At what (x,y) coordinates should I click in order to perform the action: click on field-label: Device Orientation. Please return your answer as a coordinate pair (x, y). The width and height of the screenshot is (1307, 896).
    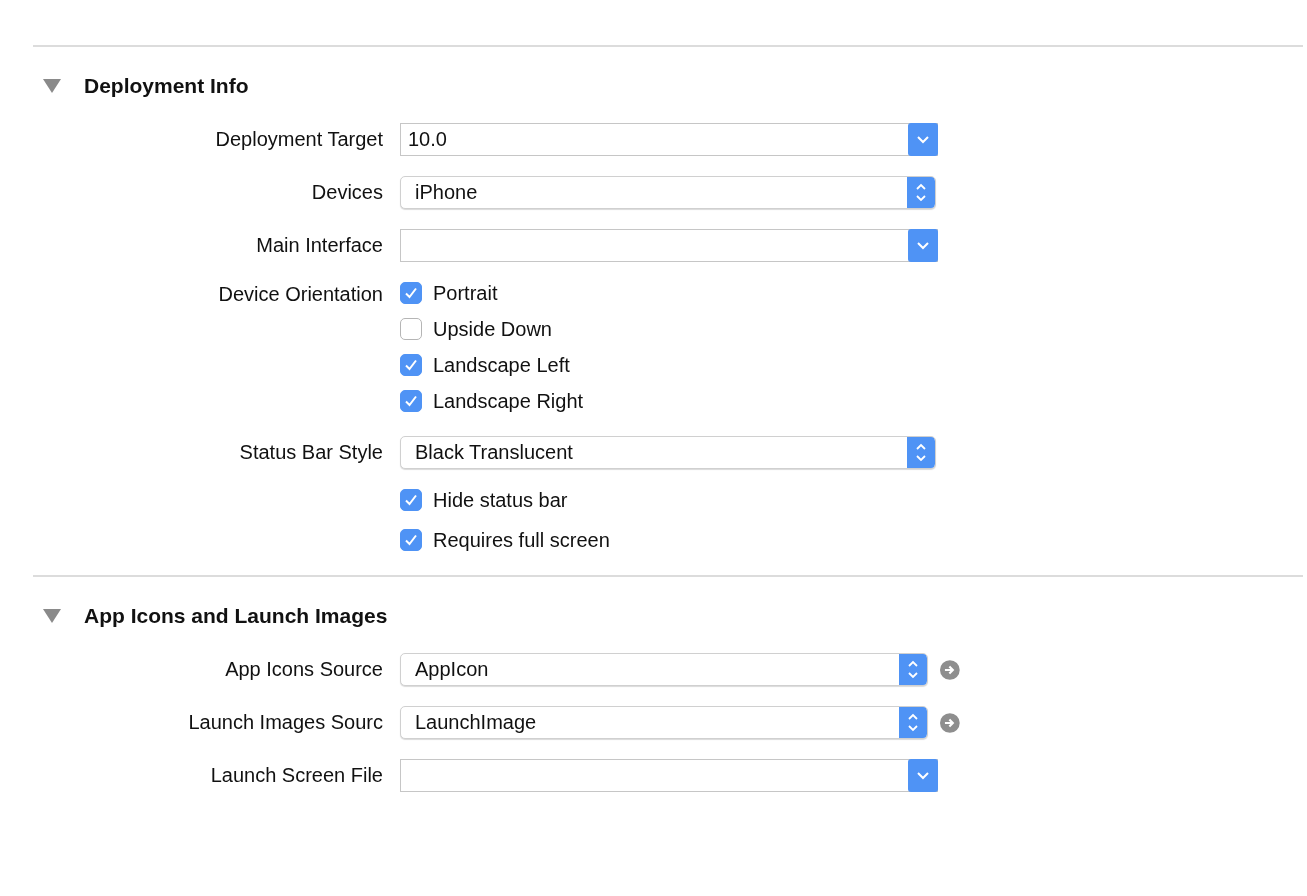
    Looking at the image, I should click on (300, 294).